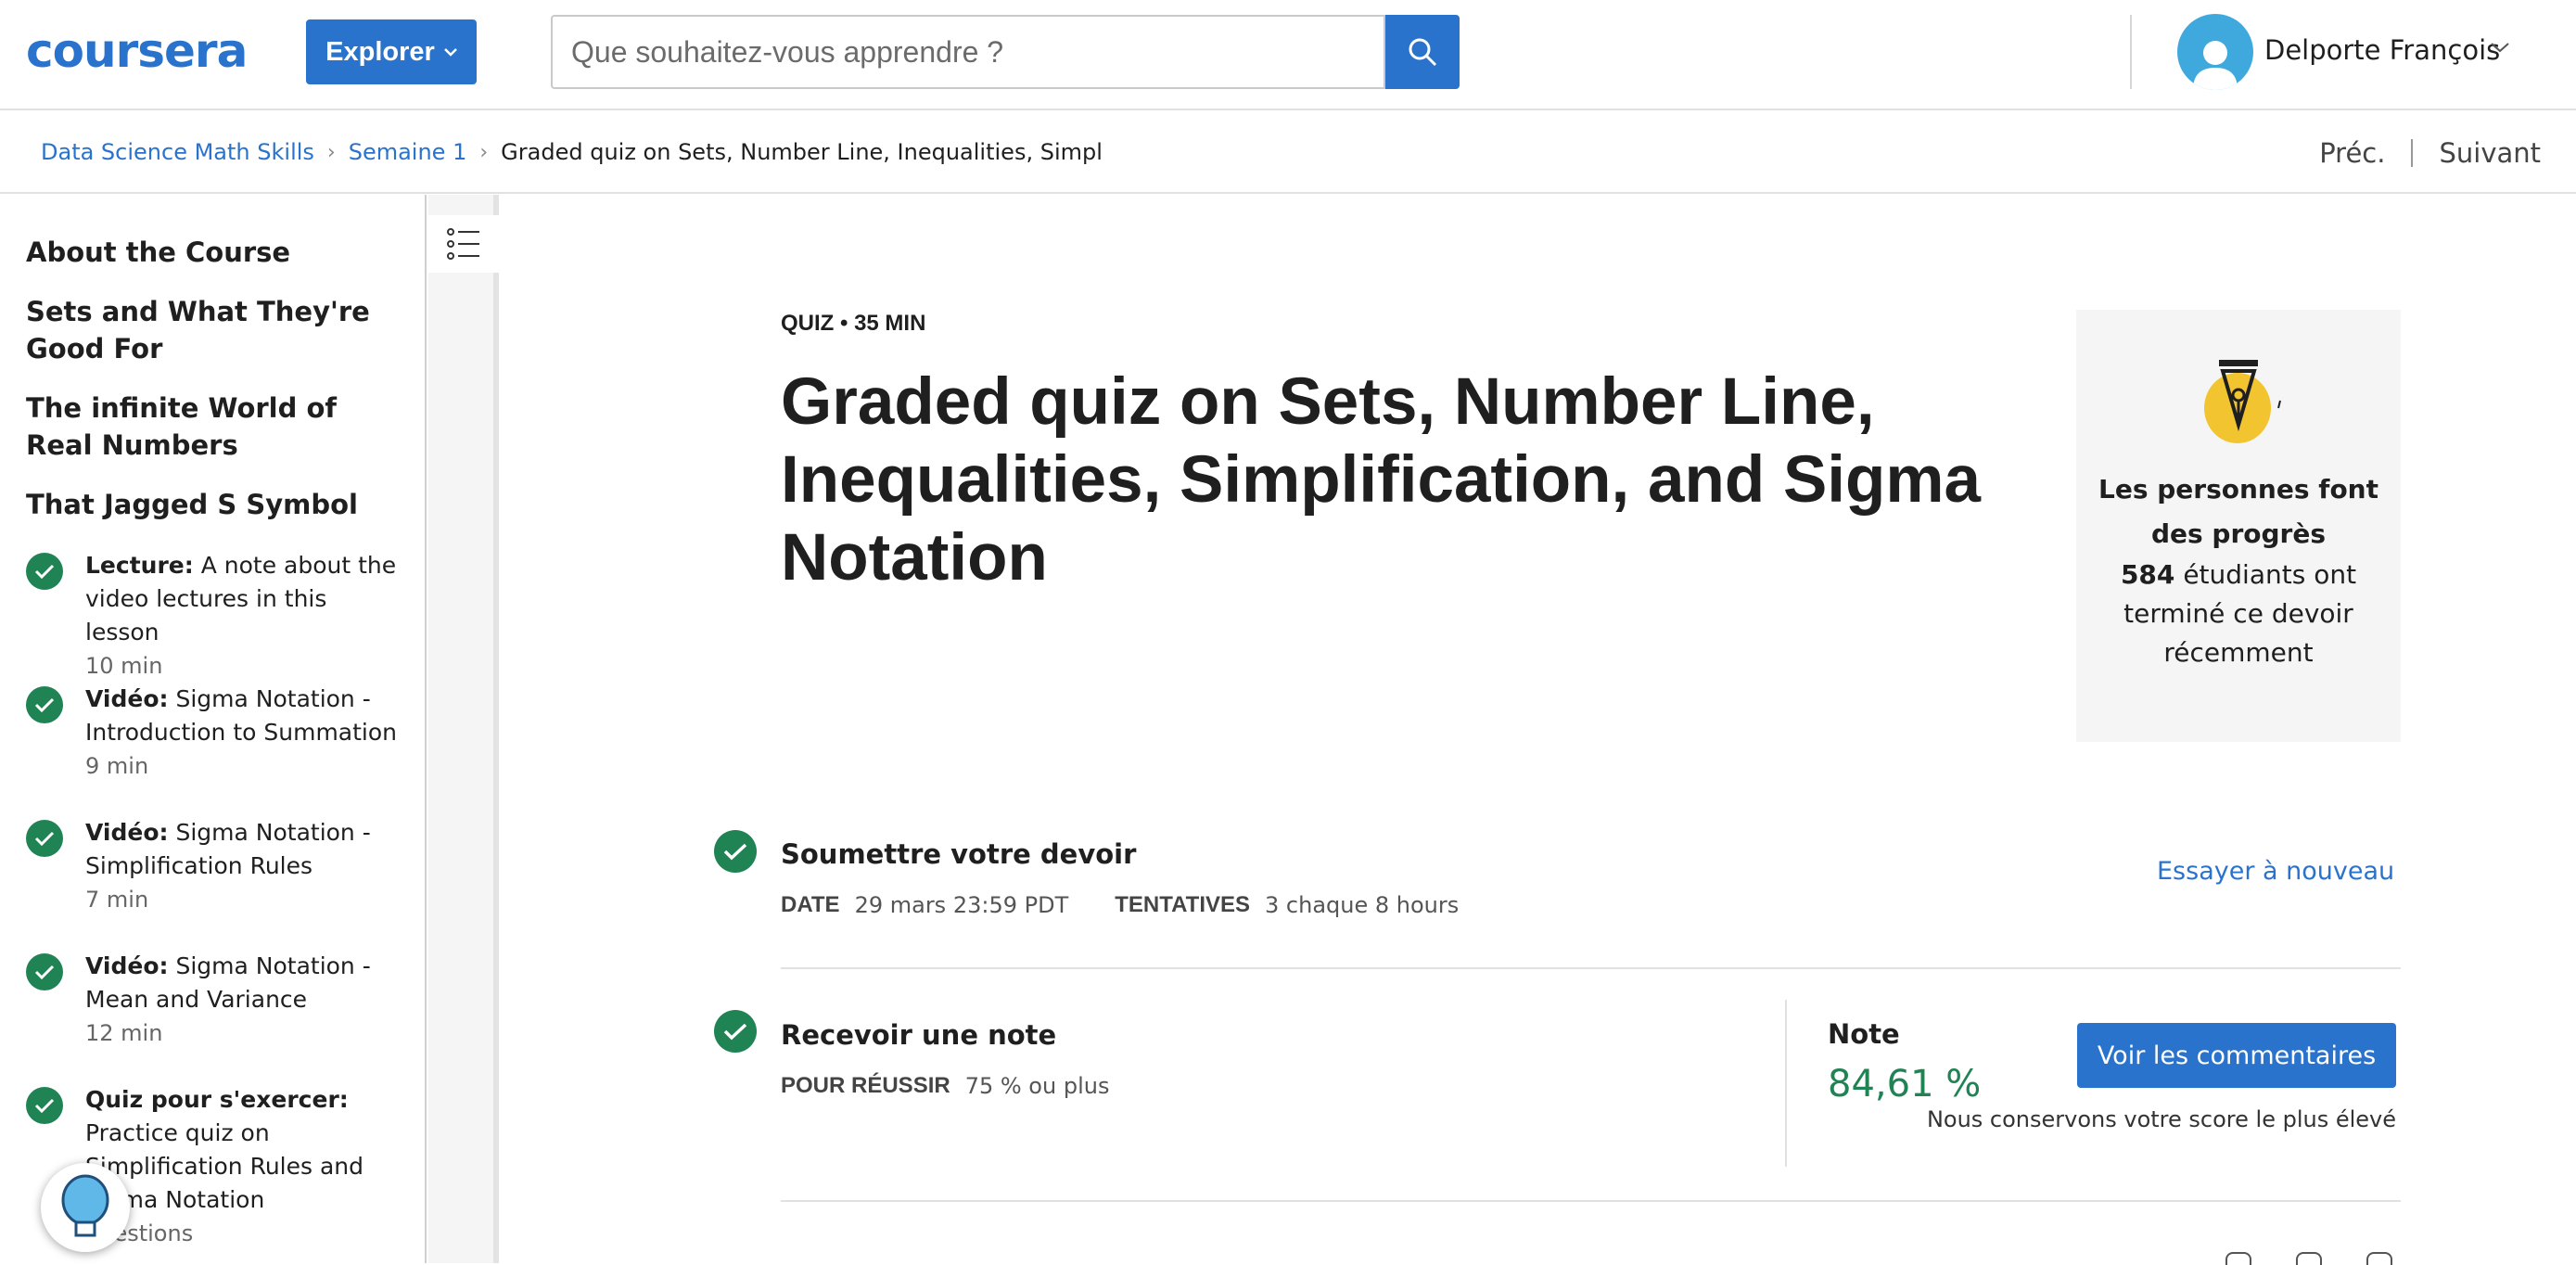  I want to click on nav-divider, so click(2412, 153).